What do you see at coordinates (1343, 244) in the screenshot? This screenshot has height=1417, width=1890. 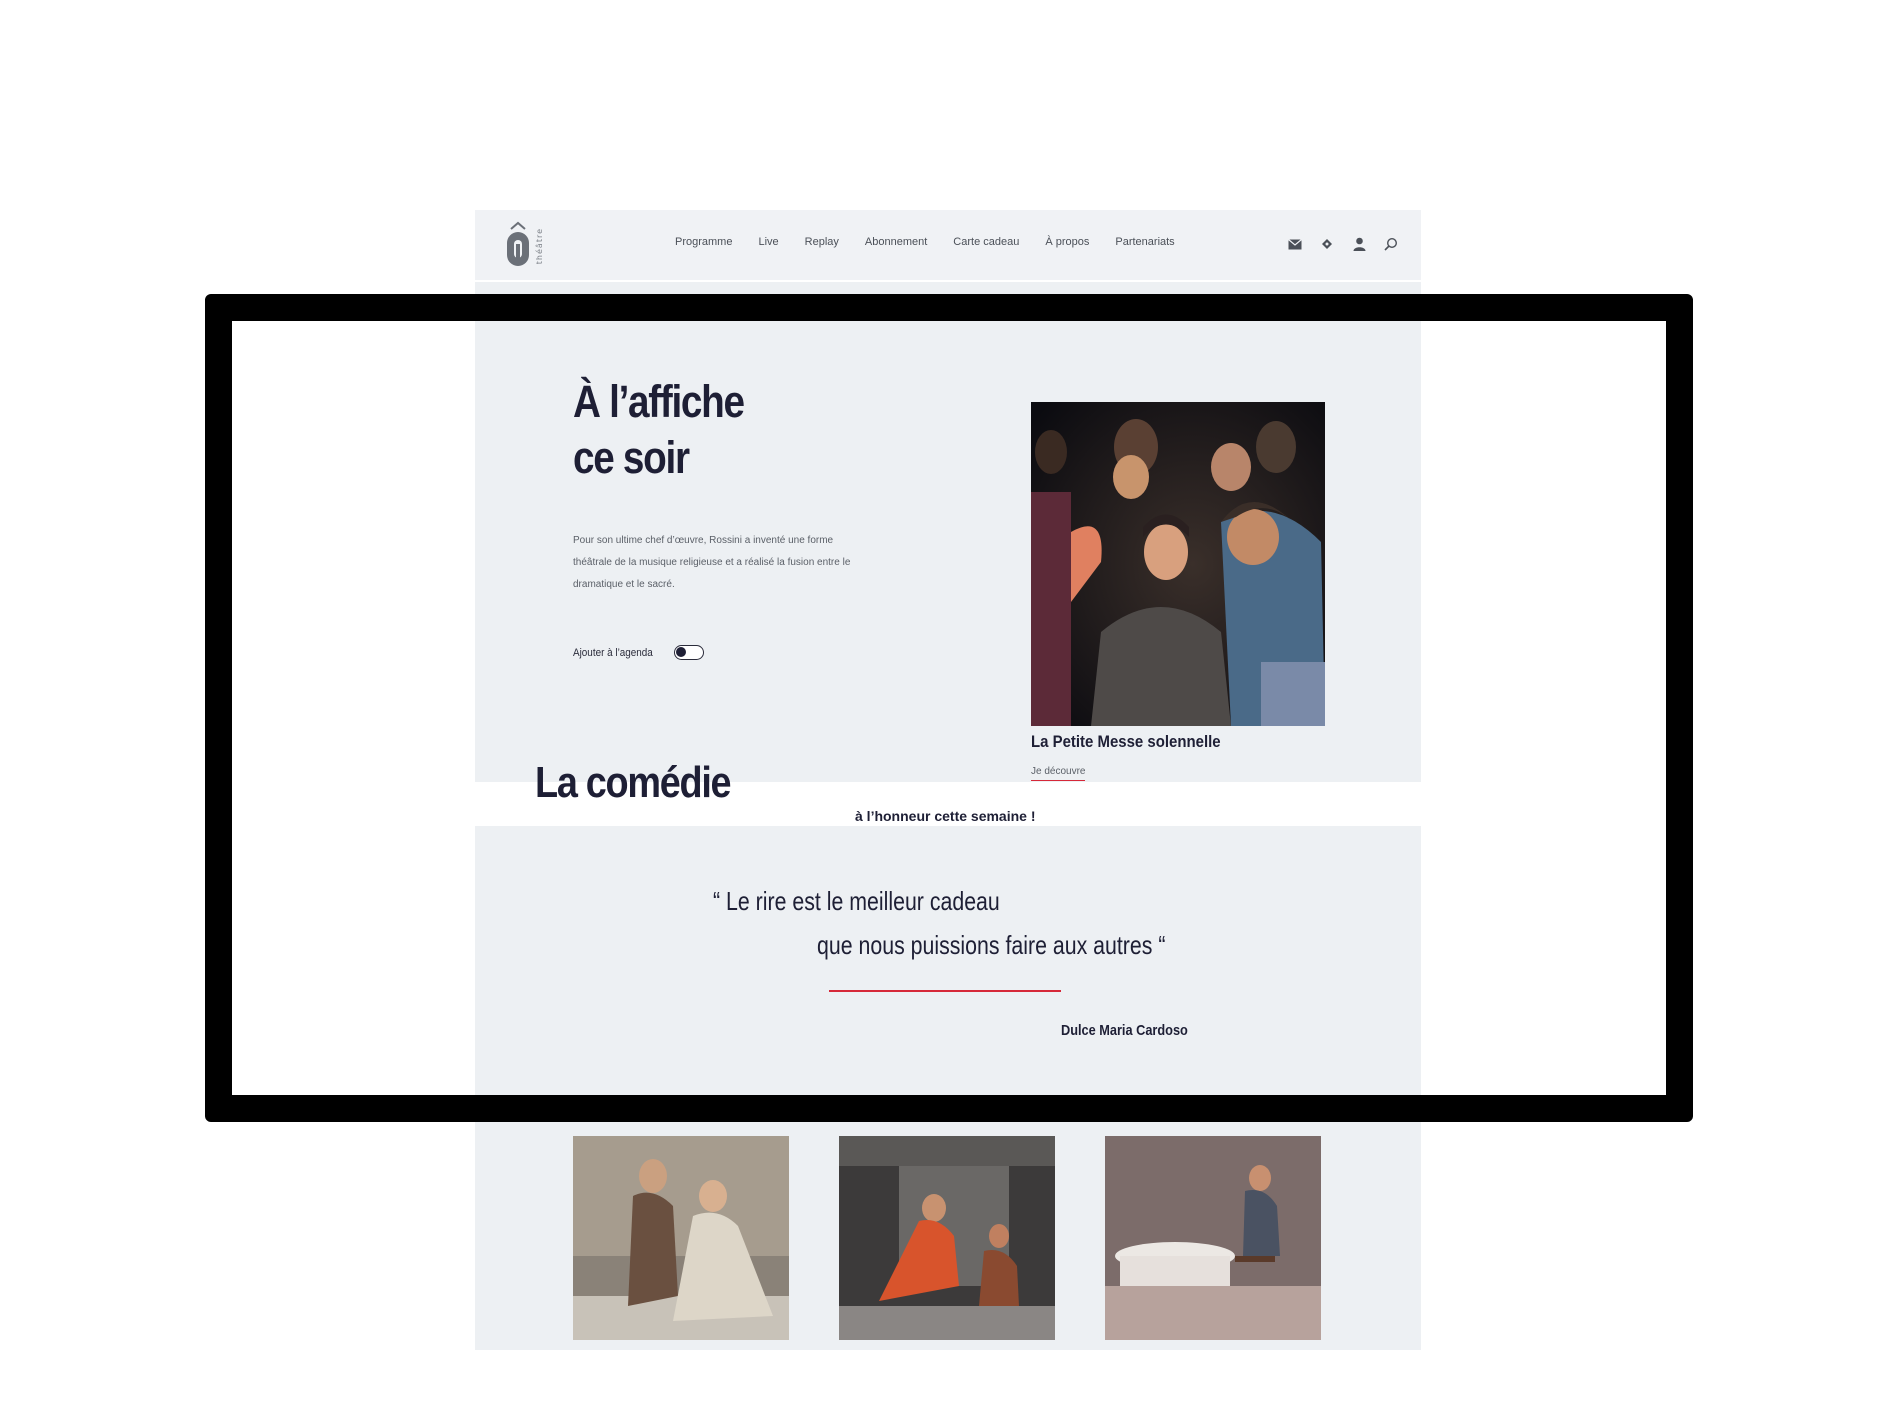 I see `header-actions` at bounding box center [1343, 244].